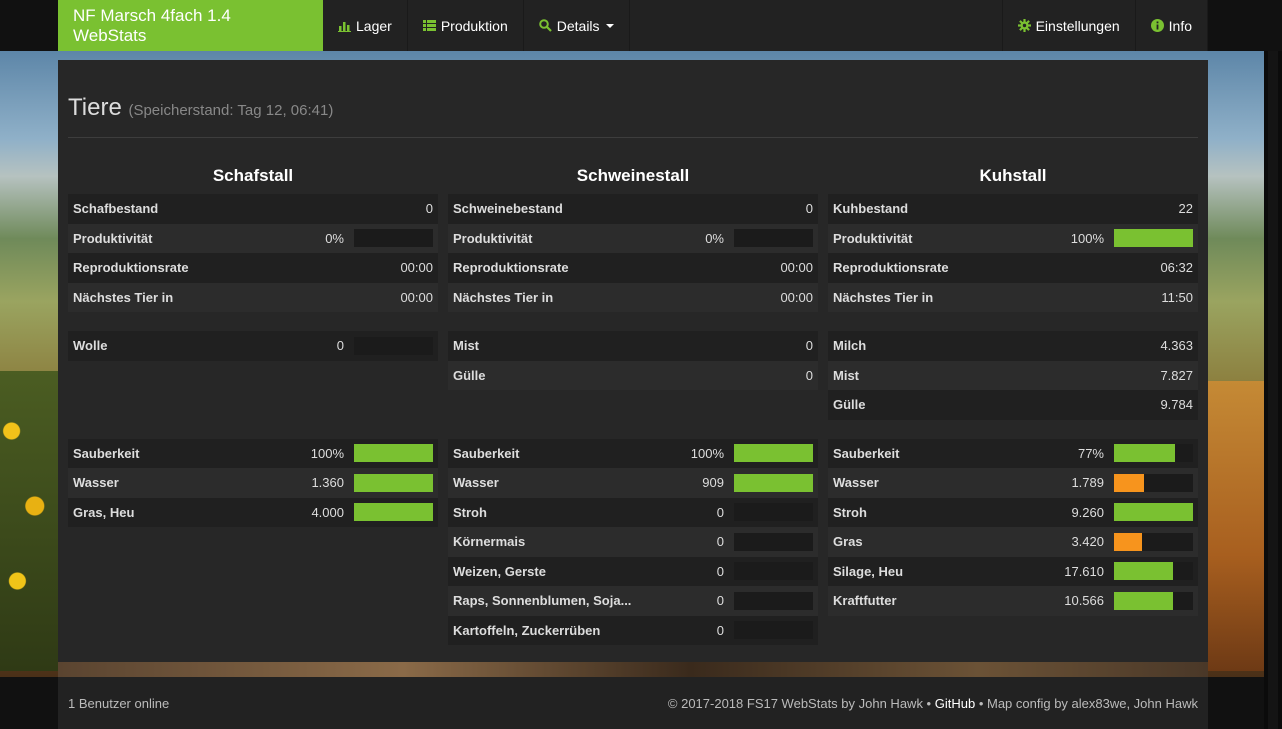  Describe the element at coordinates (1273, 364) in the screenshot. I see `scrollbar` at that location.